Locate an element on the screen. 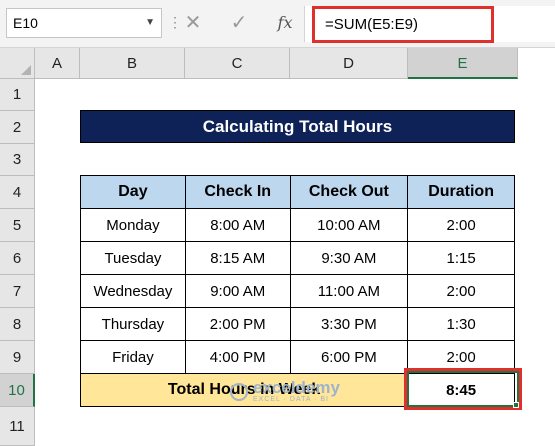 Image resolution: width=555 pixels, height=446 pixels. select-all-button is located at coordinates (17, 63).